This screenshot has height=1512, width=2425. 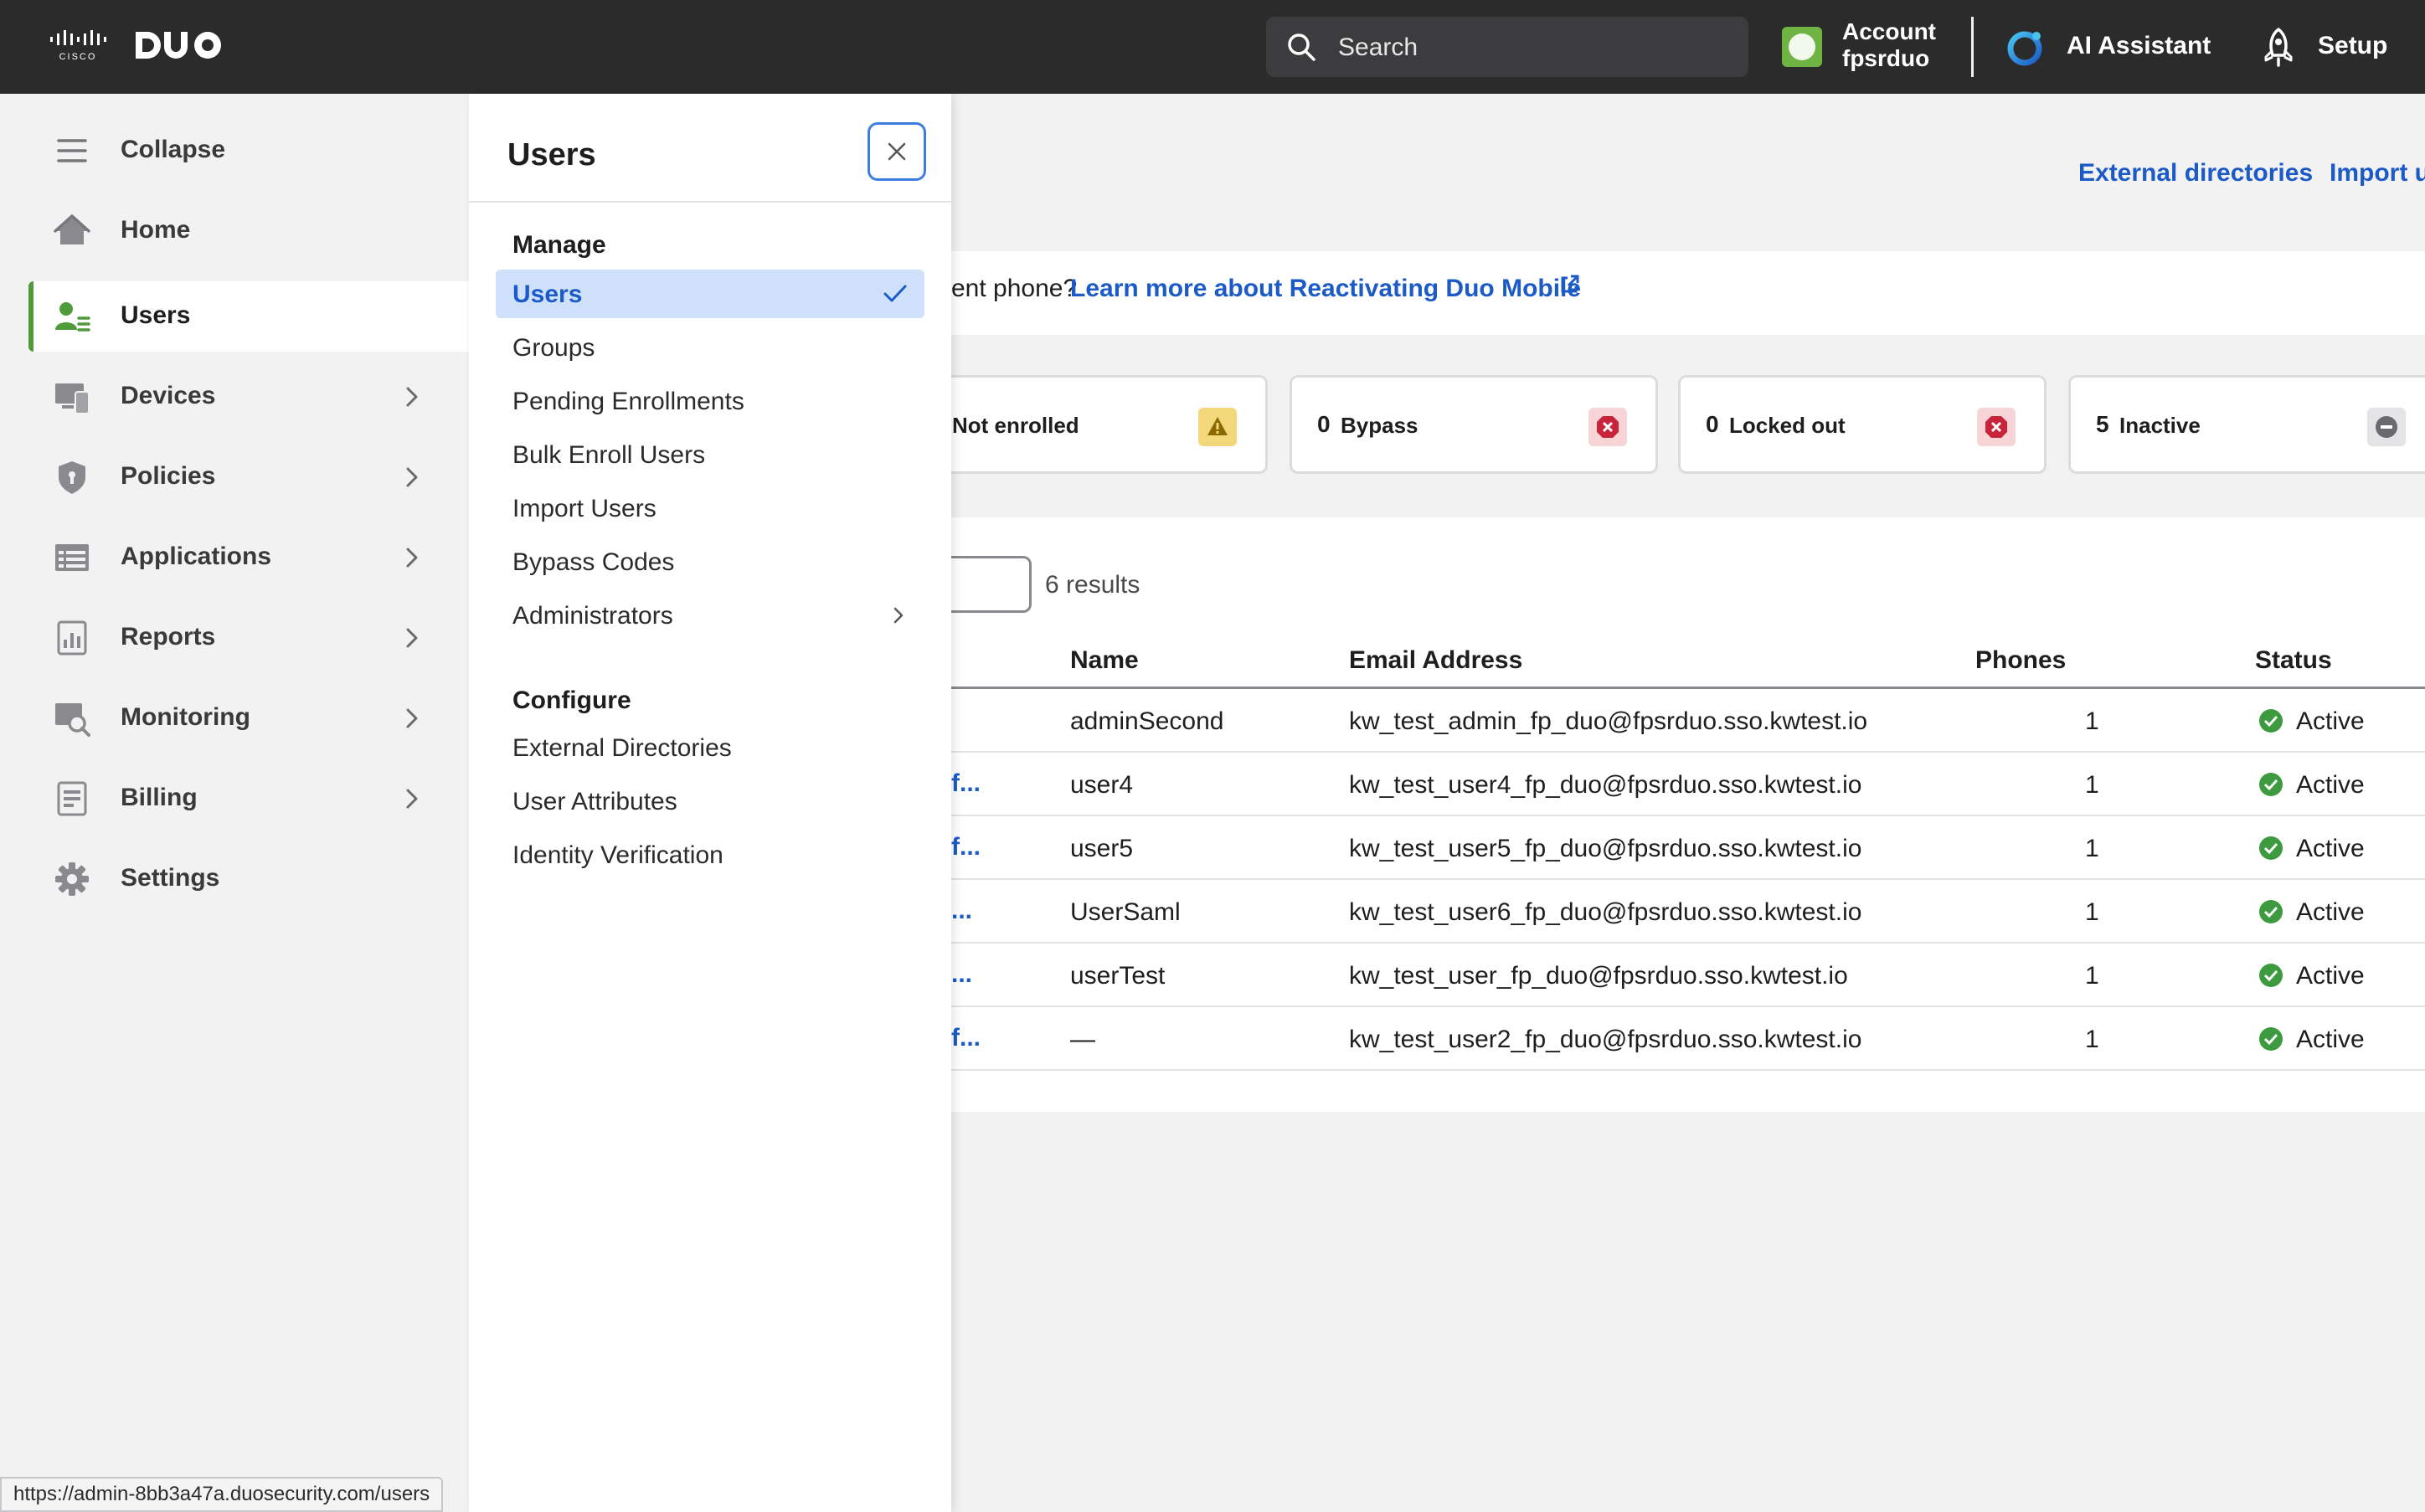 What do you see at coordinates (1118, 976) in the screenshot?
I see `row-name: userTest` at bounding box center [1118, 976].